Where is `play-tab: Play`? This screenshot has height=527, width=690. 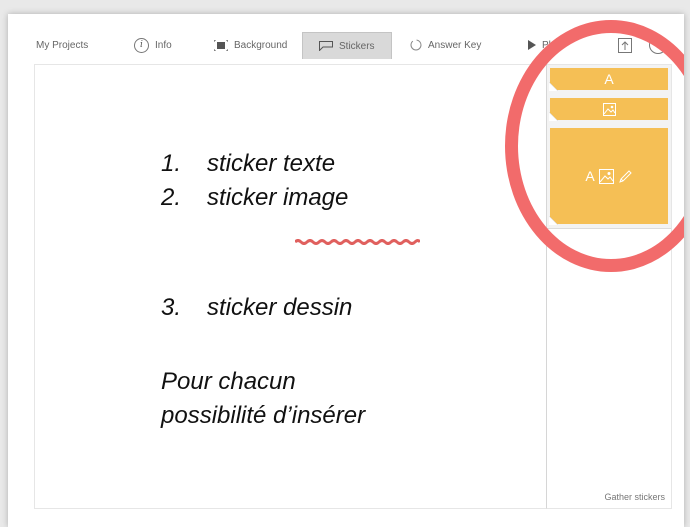 play-tab: Play is located at coordinates (544, 45).